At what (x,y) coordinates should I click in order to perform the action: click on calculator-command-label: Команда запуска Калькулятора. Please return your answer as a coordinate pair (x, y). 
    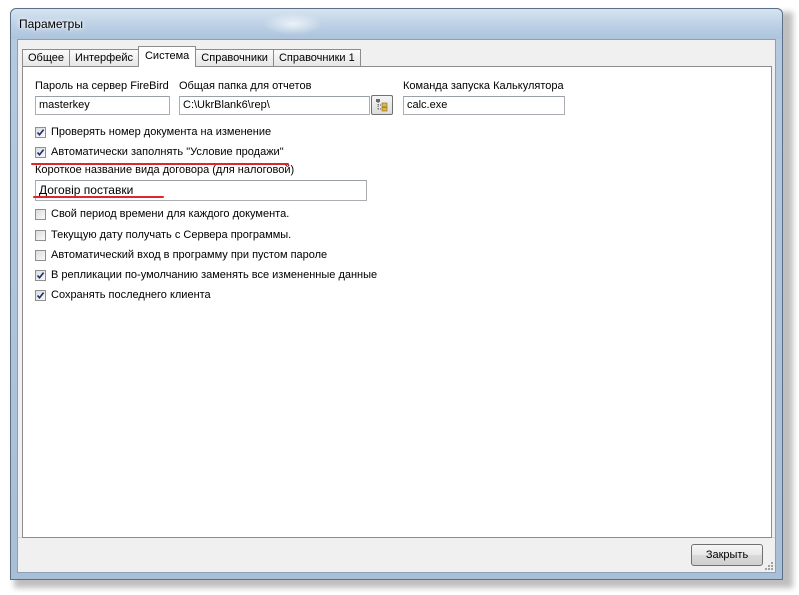
    Looking at the image, I should click on (483, 86).